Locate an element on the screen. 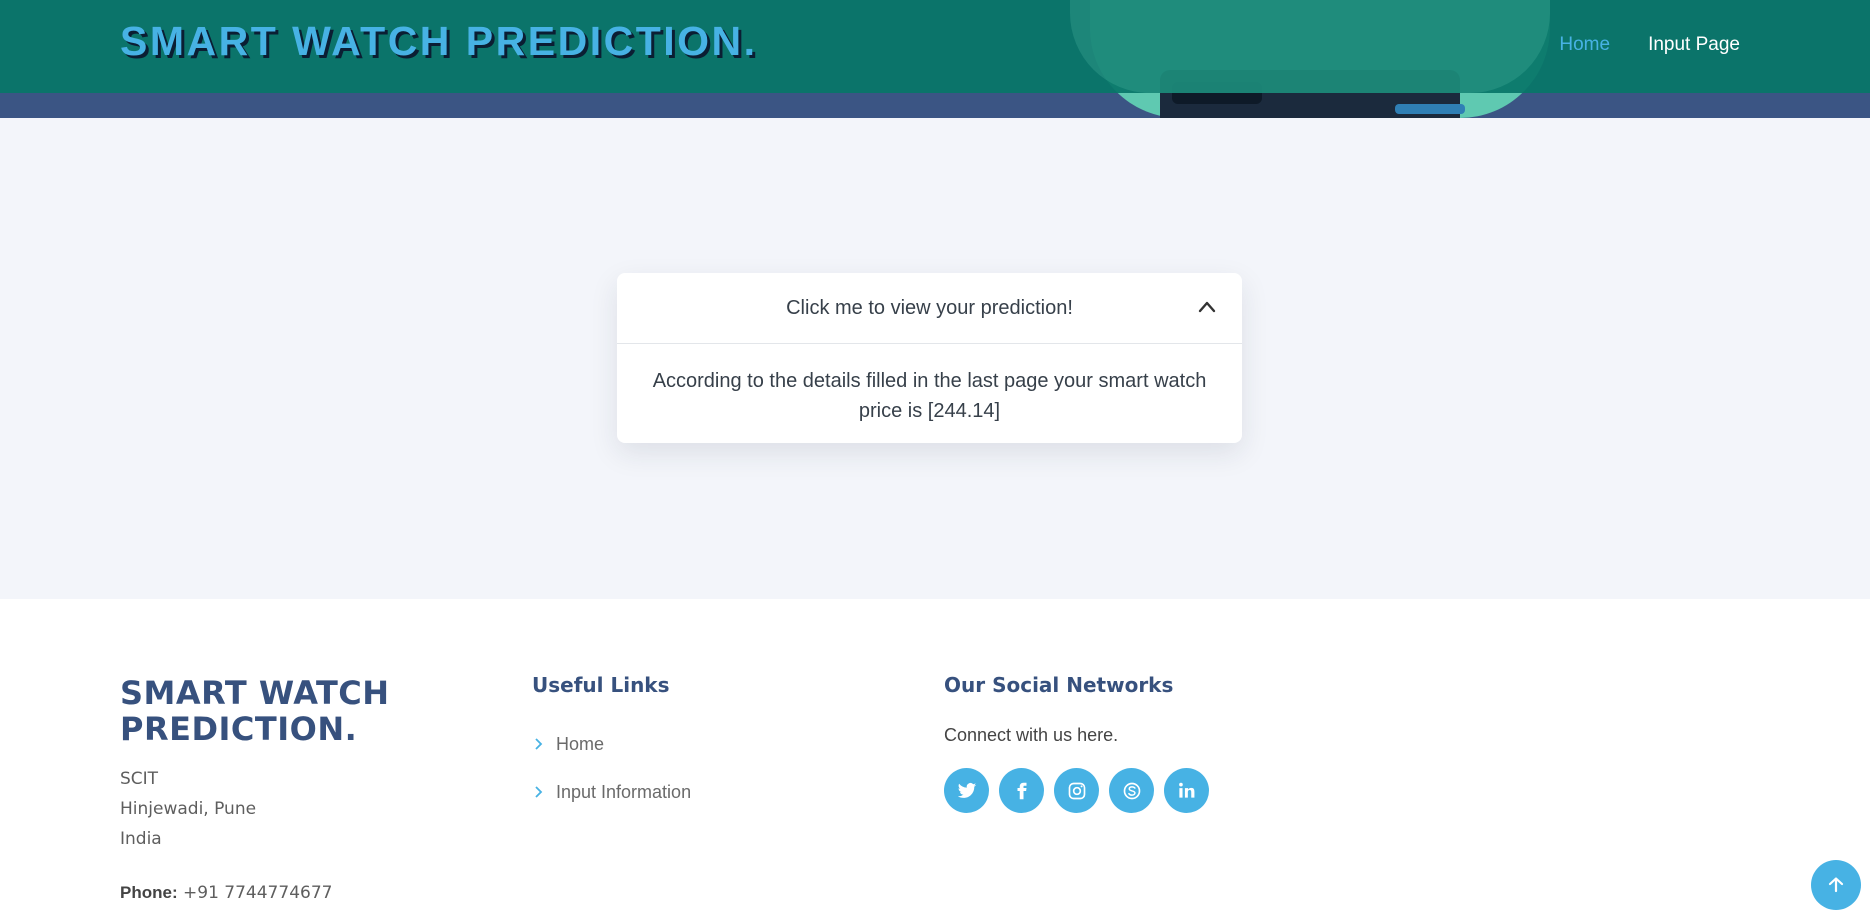  footer-address: SCIT Hinjewadi, Pune India is located at coordinates (188, 809).